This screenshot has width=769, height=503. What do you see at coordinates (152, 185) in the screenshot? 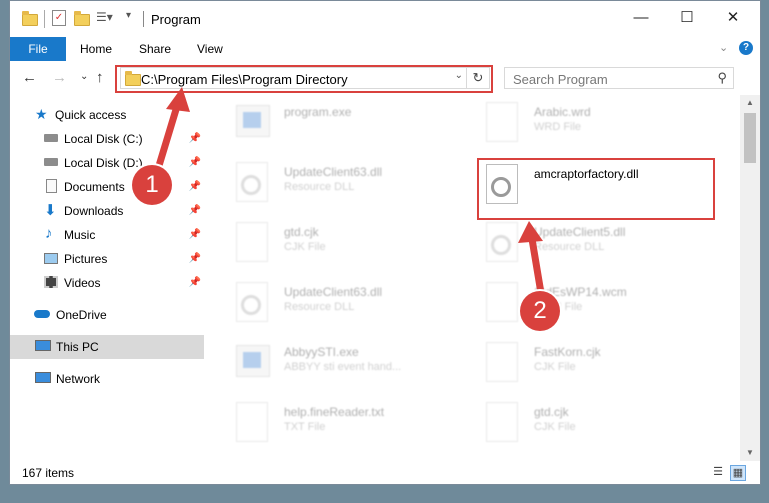
I see `step-1-badge: 1` at bounding box center [152, 185].